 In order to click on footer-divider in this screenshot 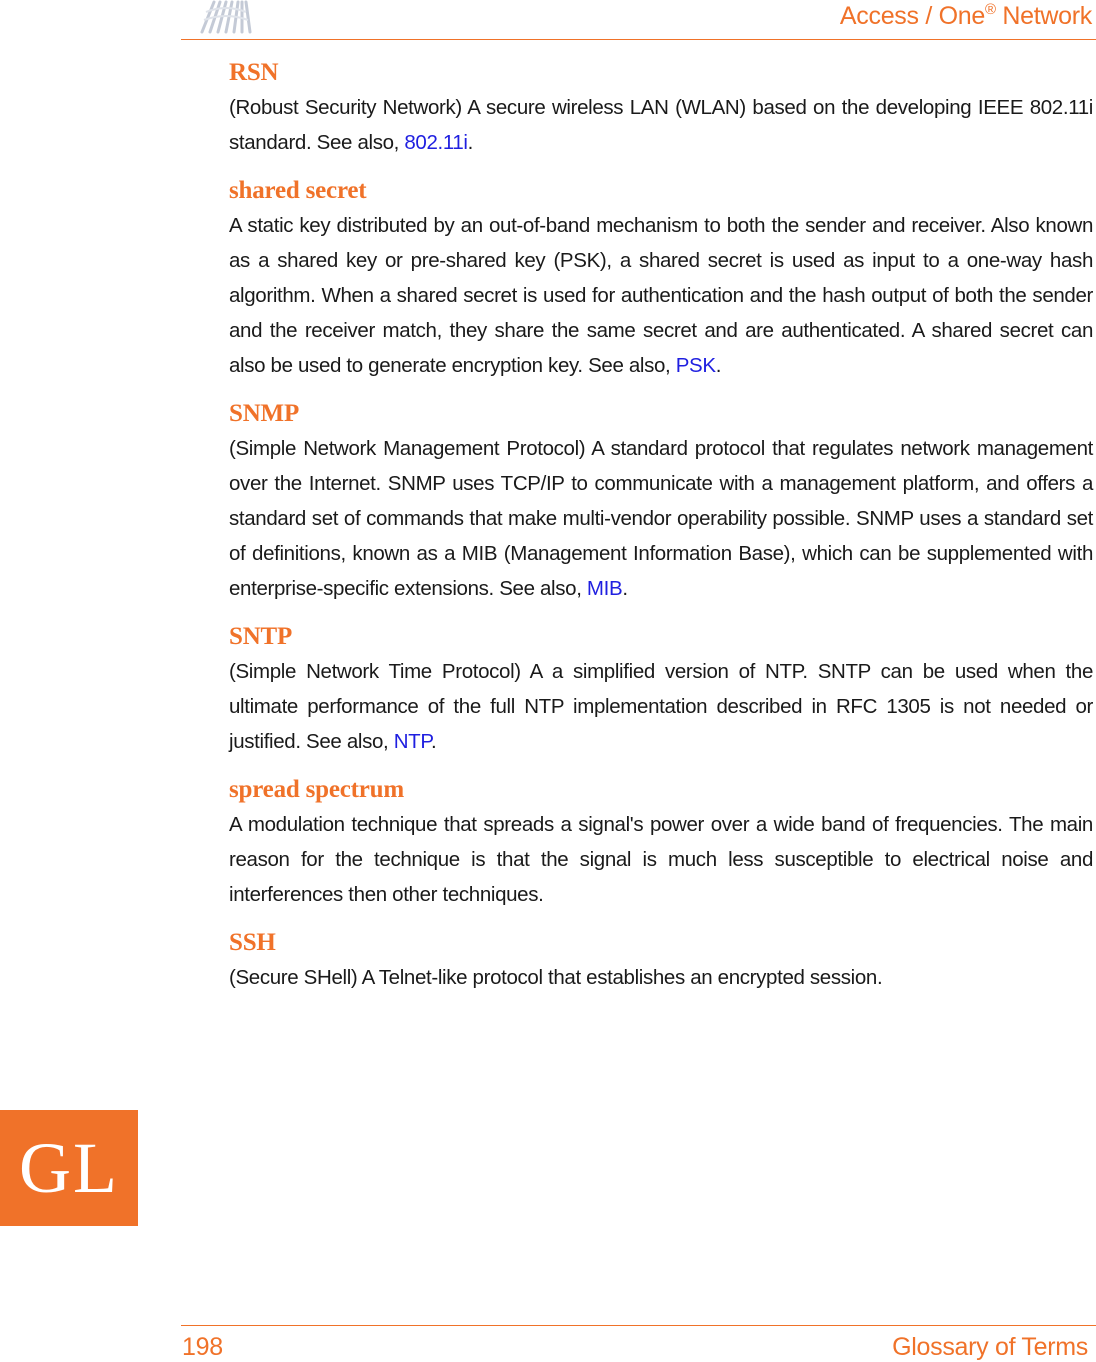, I will do `click(638, 1325)`.